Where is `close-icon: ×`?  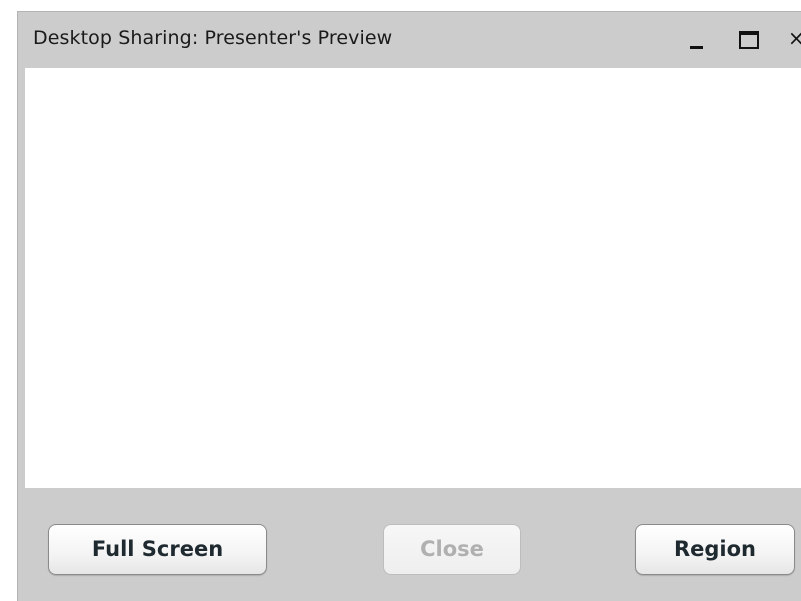 close-icon: × is located at coordinates (794, 39).